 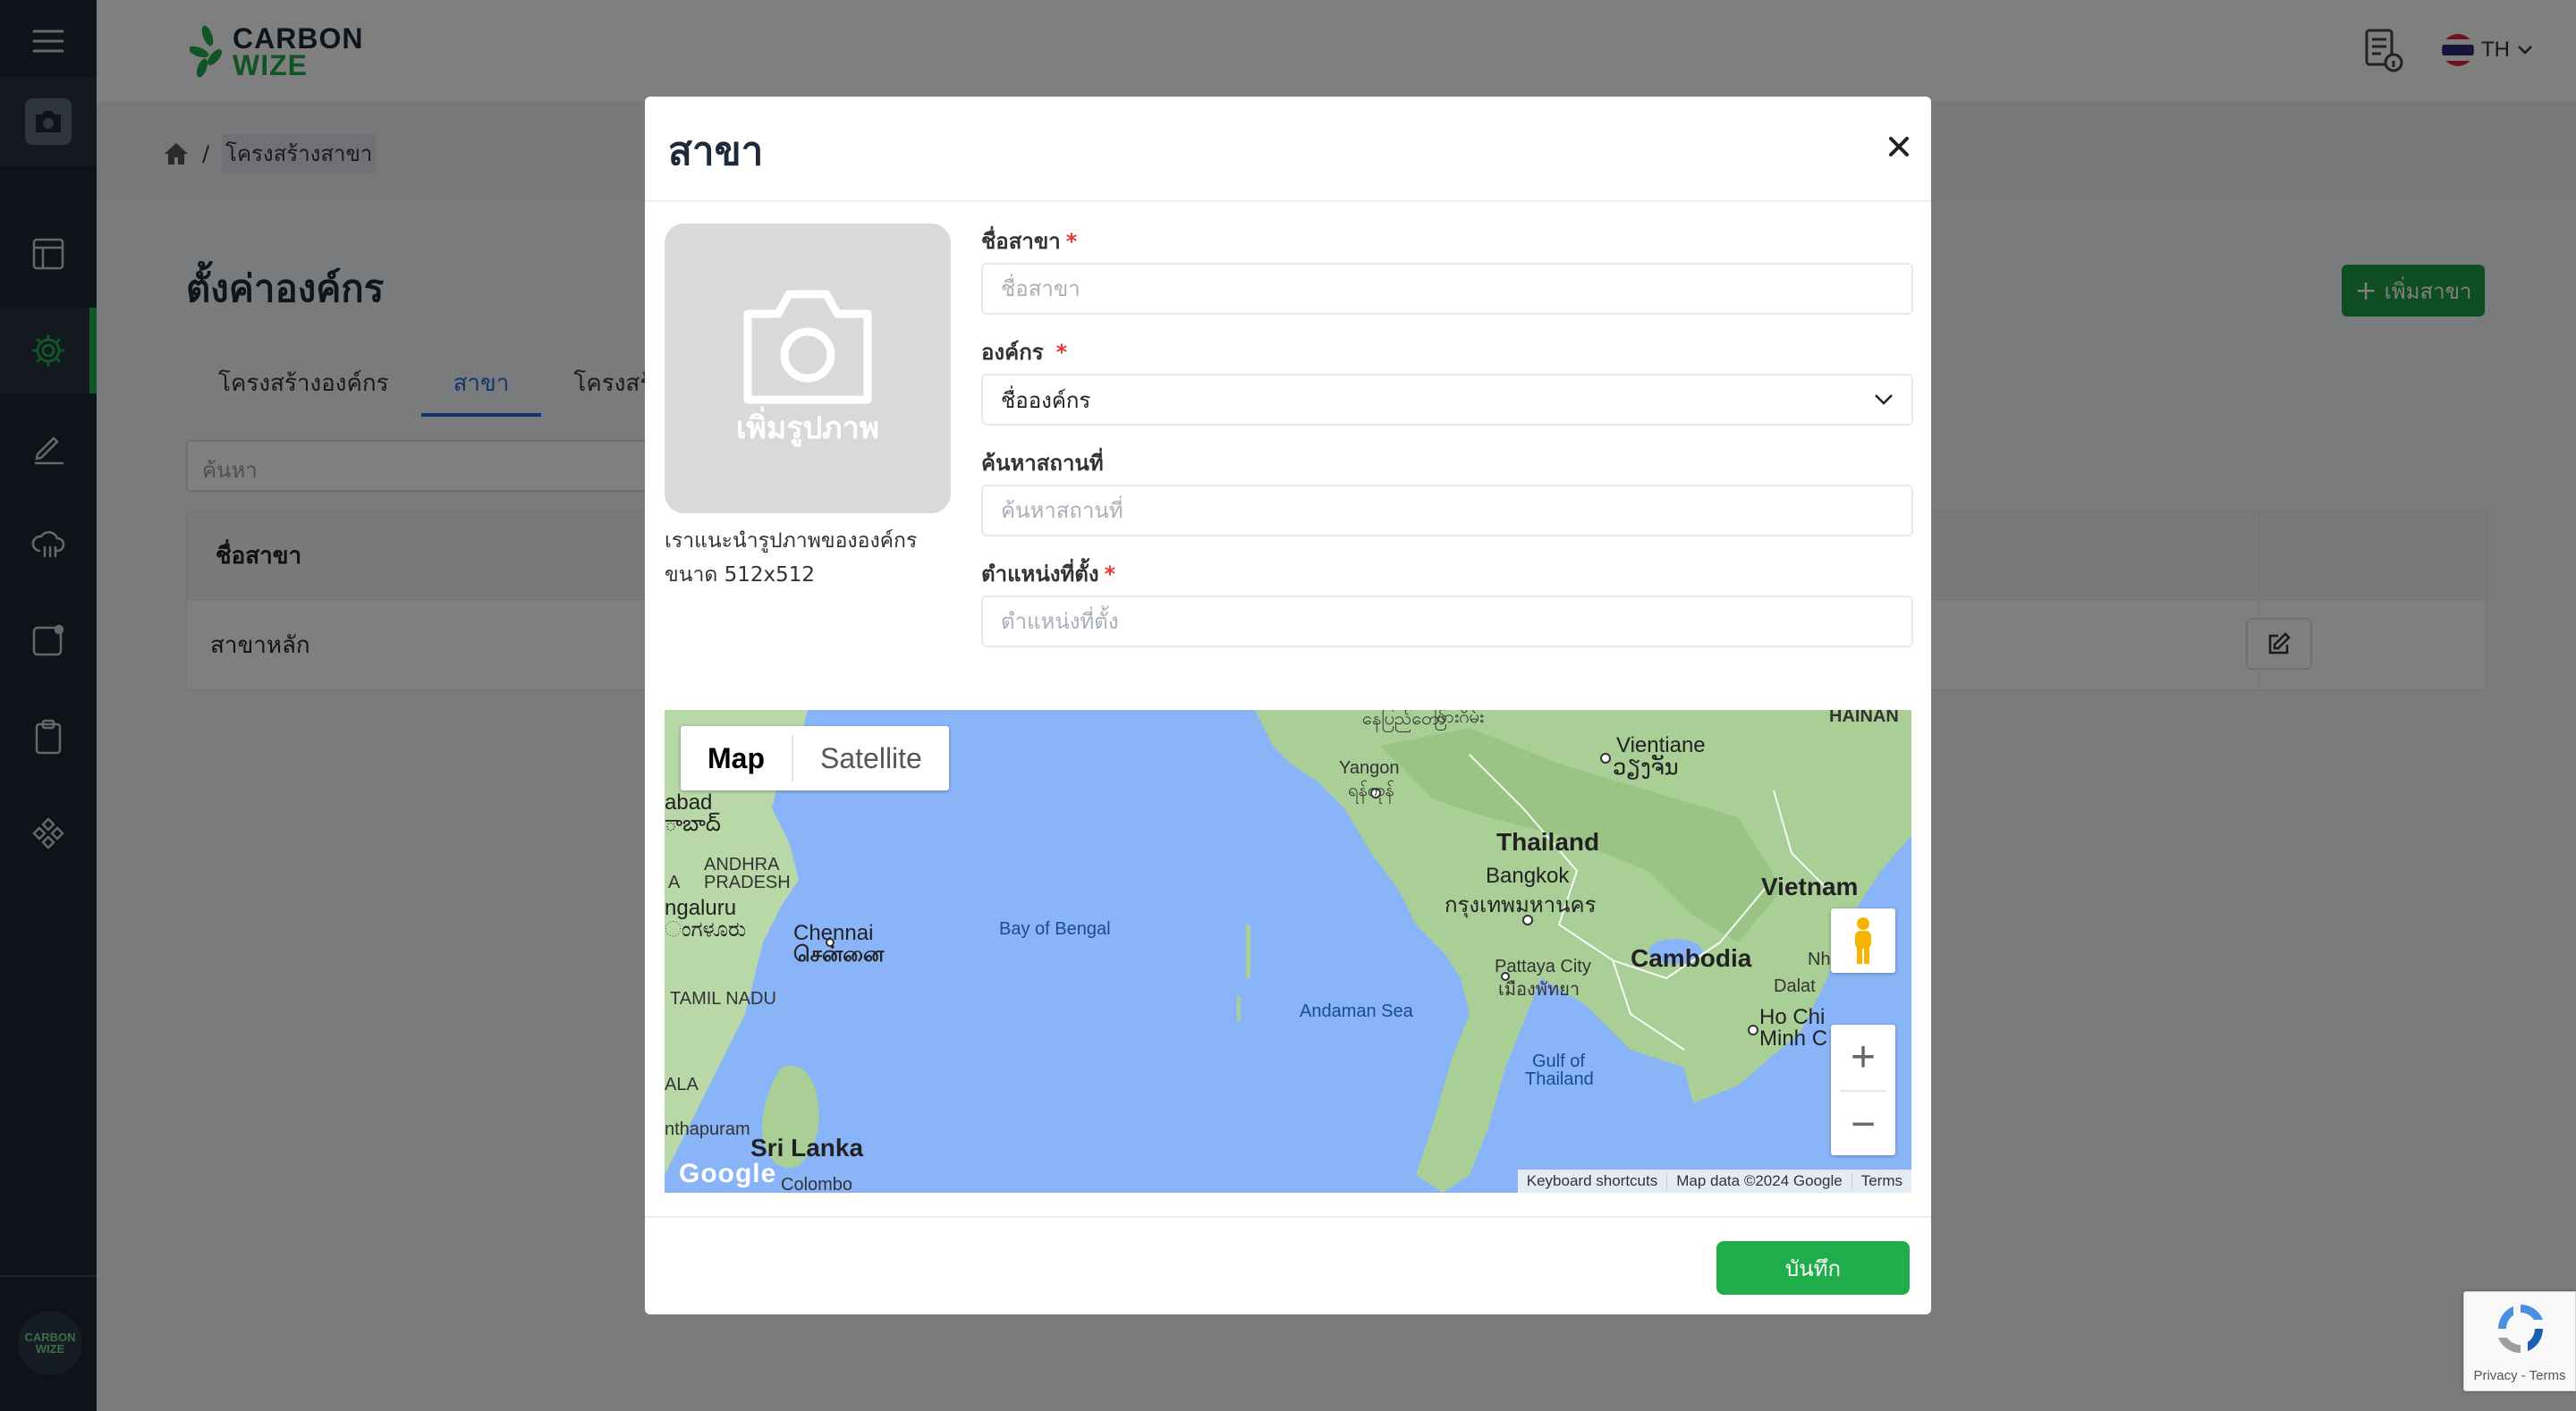 What do you see at coordinates (706, 930) in the screenshot?
I see `map-label-bengaluru-kn: ಂಗಳೂರು` at bounding box center [706, 930].